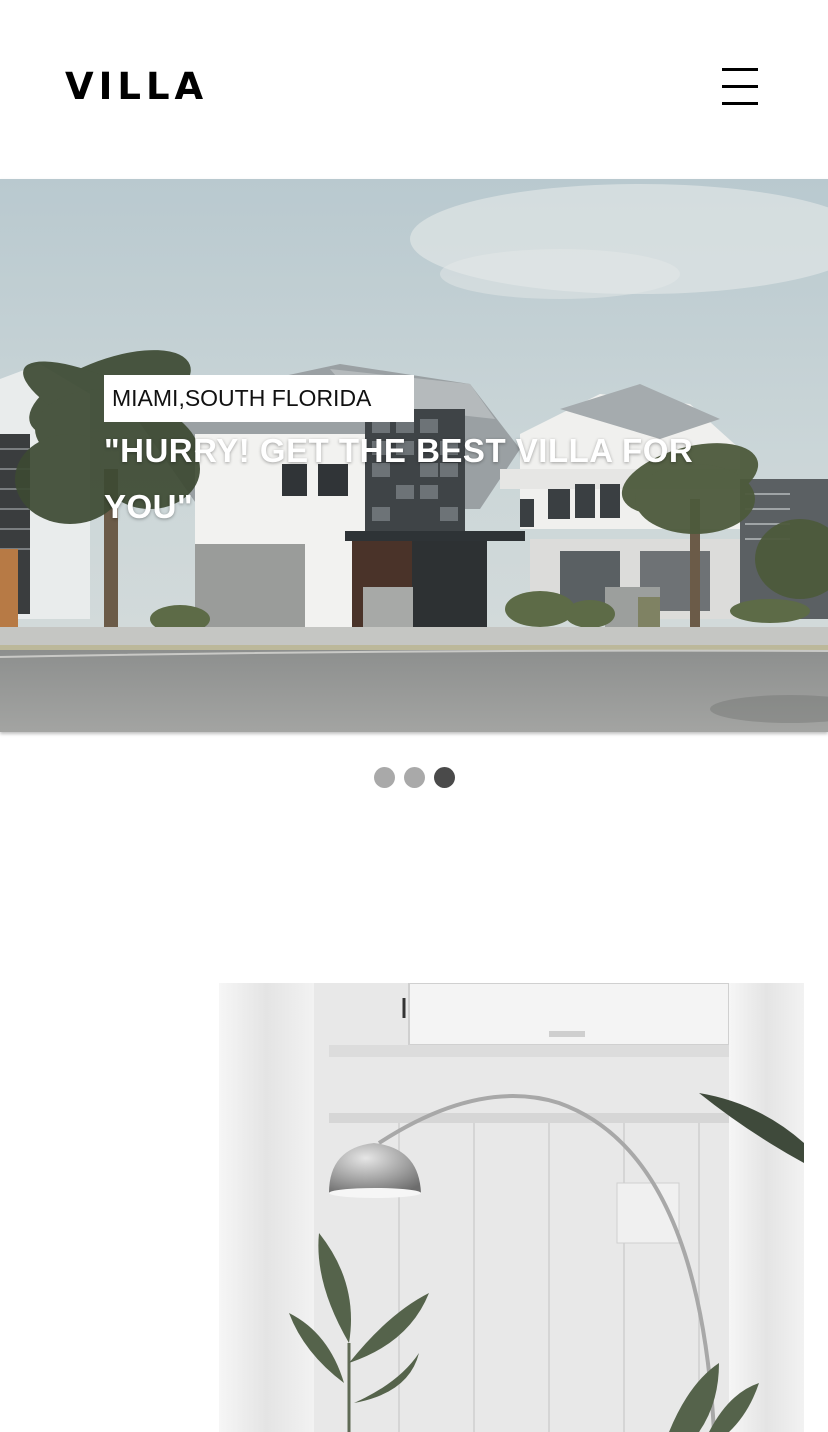 Image resolution: width=828 pixels, height=1432 pixels. I want to click on hamburger-menu-icon, so click(740, 87).